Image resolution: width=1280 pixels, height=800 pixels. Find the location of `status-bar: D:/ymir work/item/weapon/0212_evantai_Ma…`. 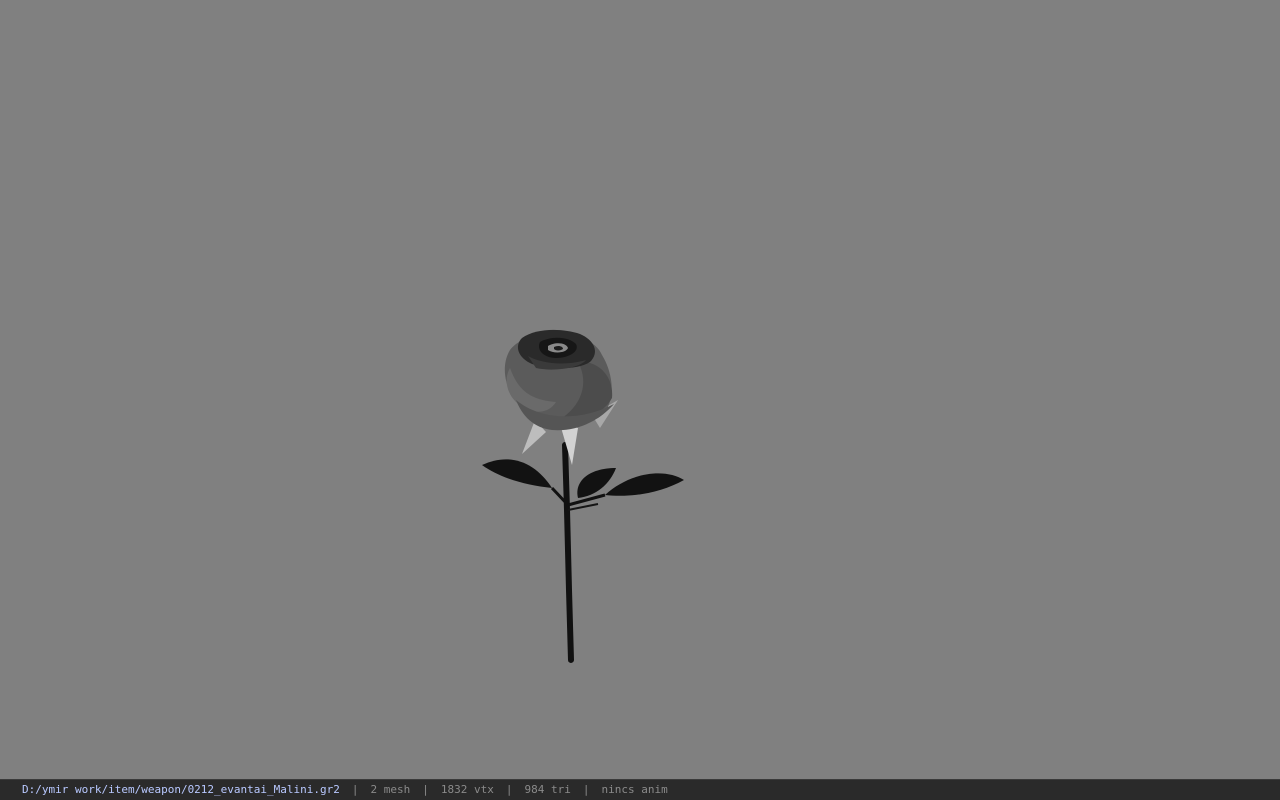

status-bar: D:/ymir work/item/weapon/0212_evantai_Ma… is located at coordinates (640, 789).